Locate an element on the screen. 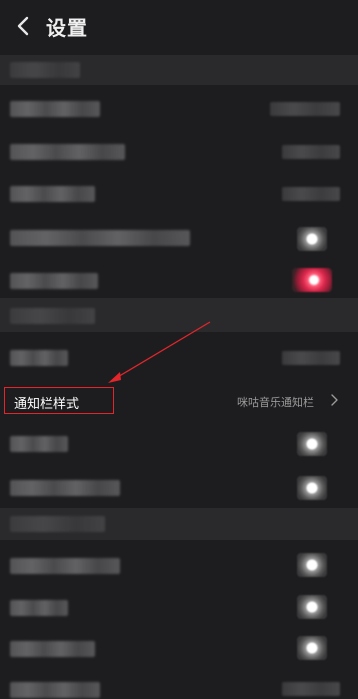 Image resolution: width=358 pixels, height=699 pixels. page-title: 设置 is located at coordinates (67, 28).